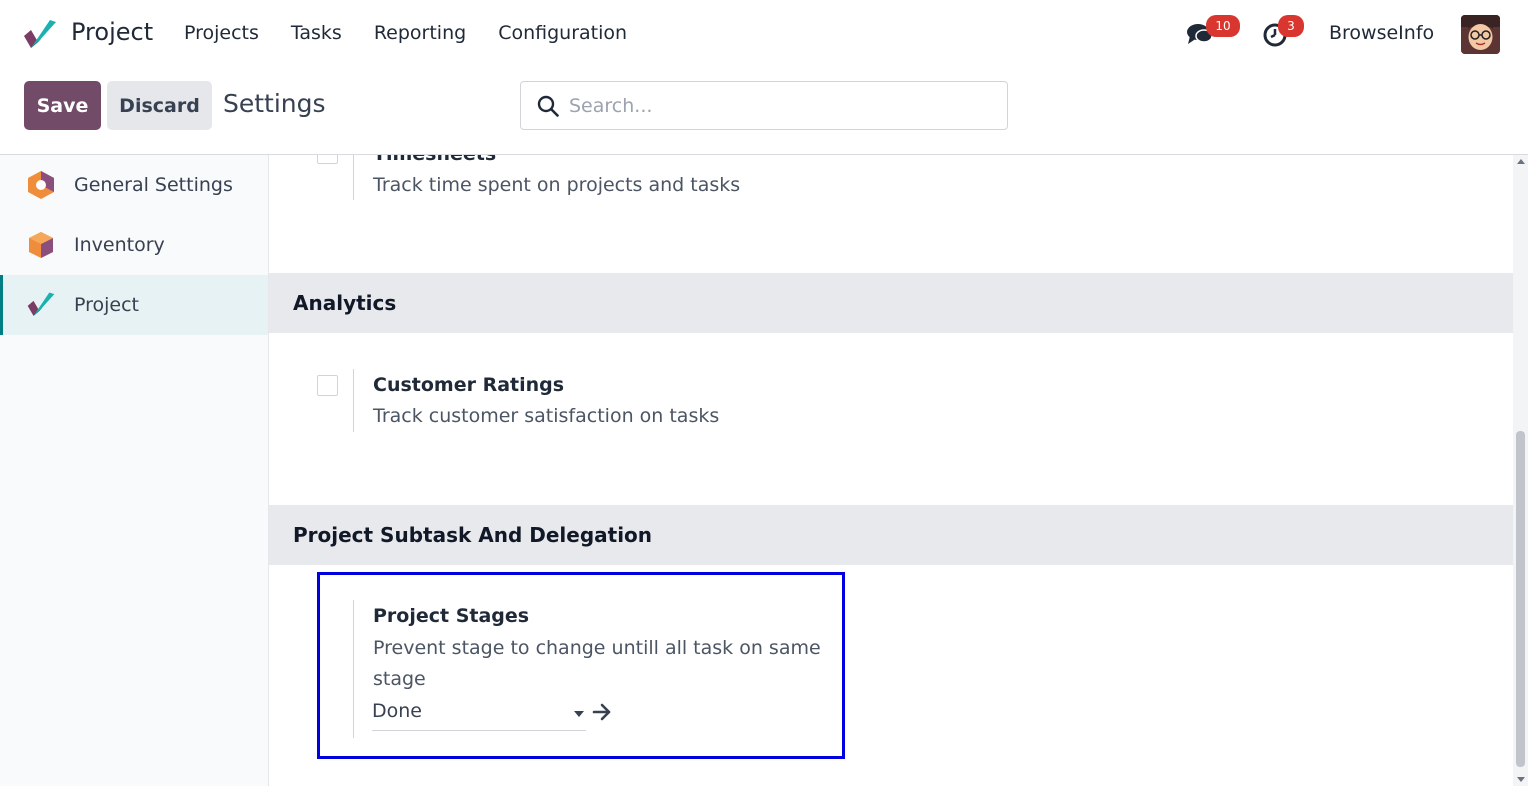  Describe the element at coordinates (41, 245) in the screenshot. I see `inventory-icon` at that location.